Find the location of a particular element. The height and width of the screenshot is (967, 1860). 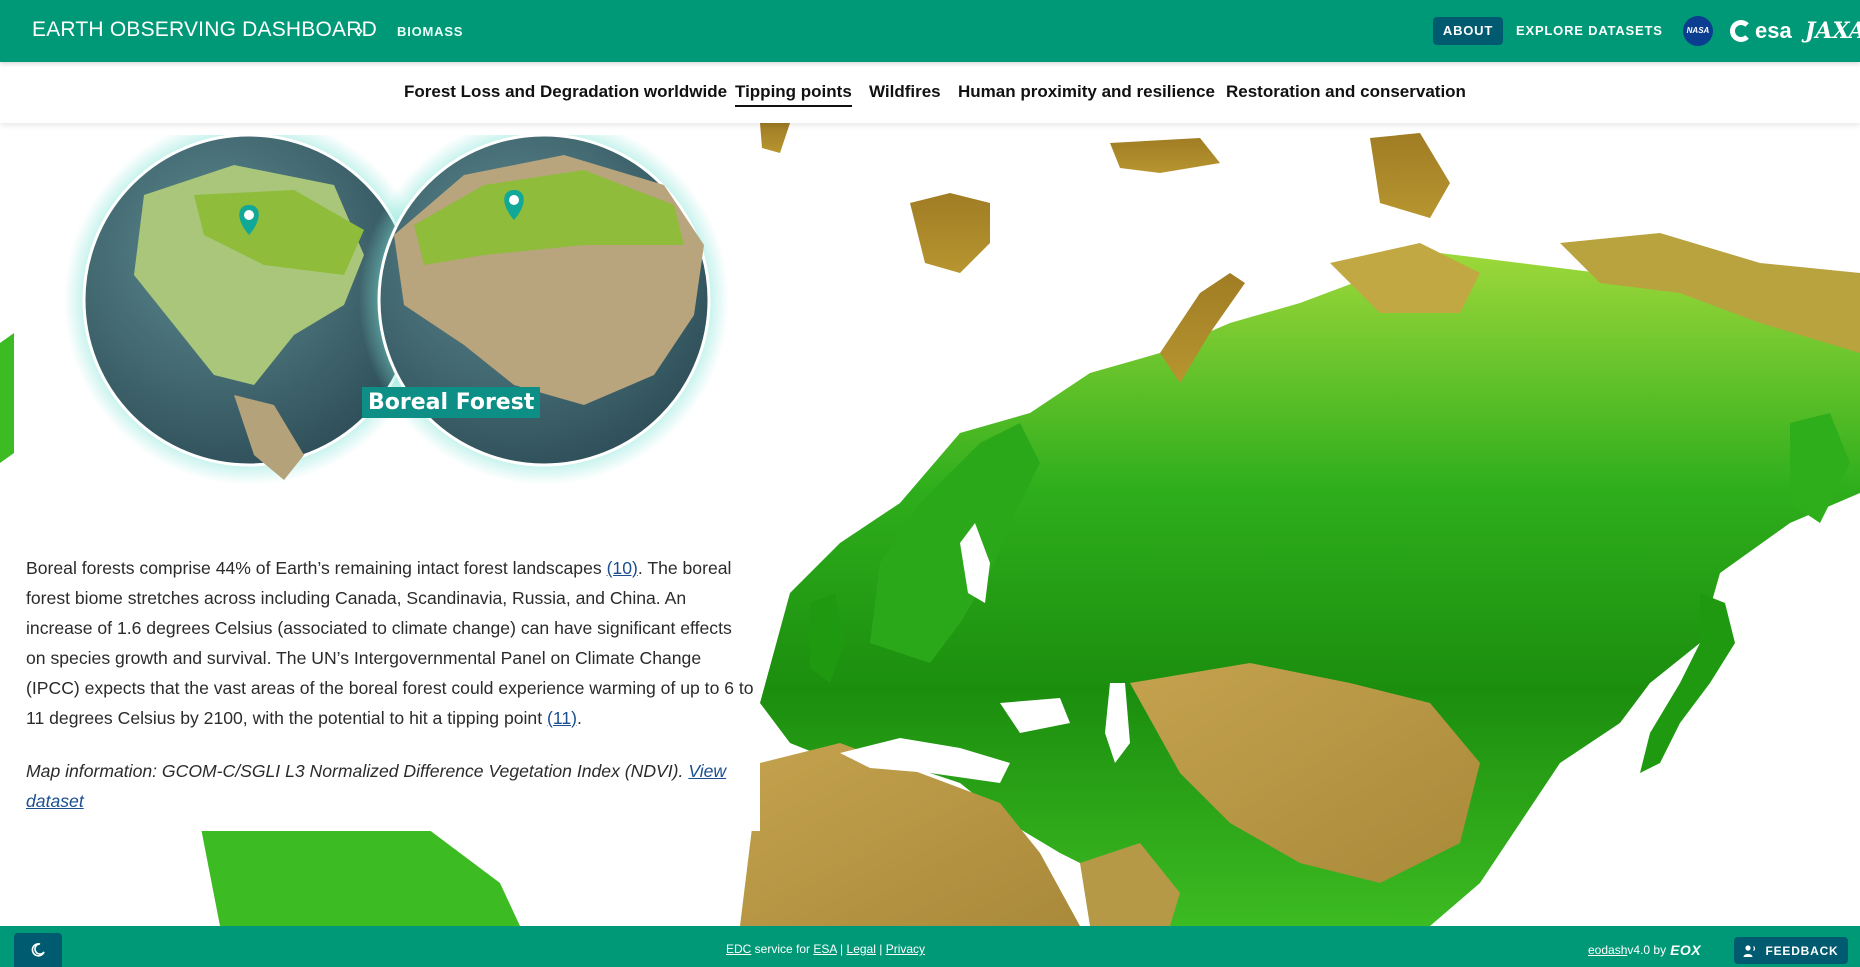

map-severnaya is located at coordinates (1410, 175).